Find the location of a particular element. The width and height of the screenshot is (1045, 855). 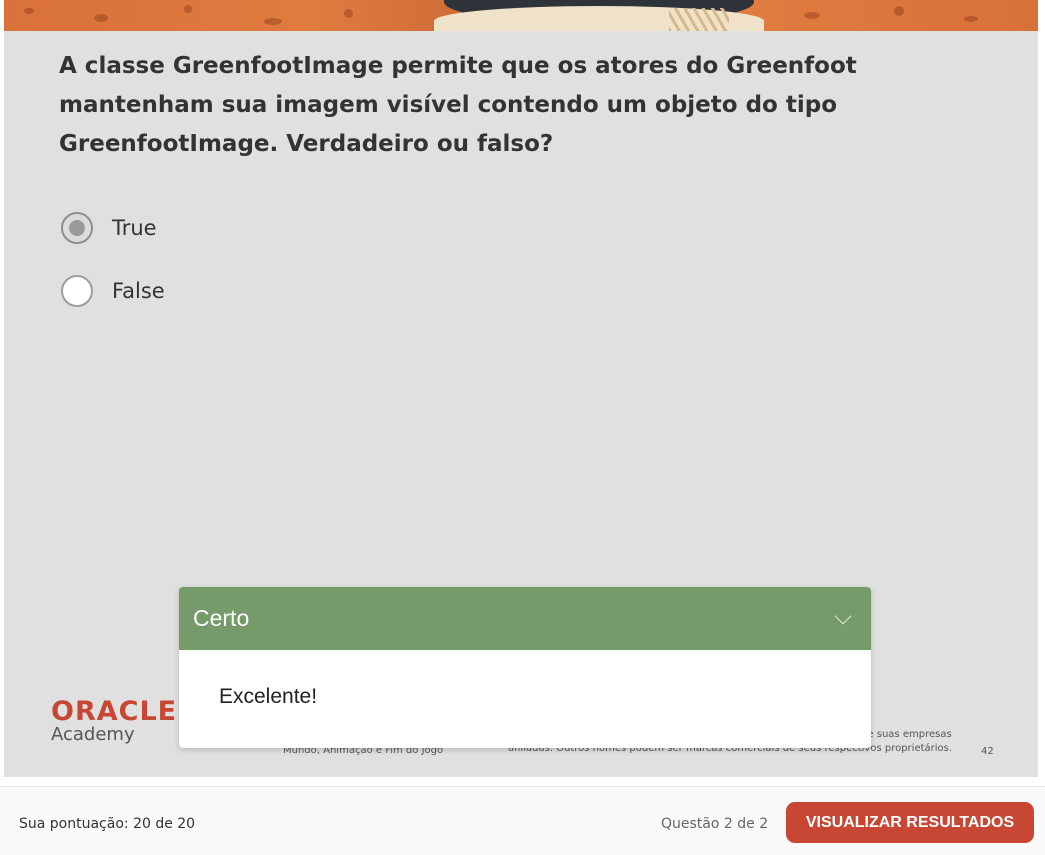

question-counter: Questão 2 de 2 is located at coordinates (715, 824).